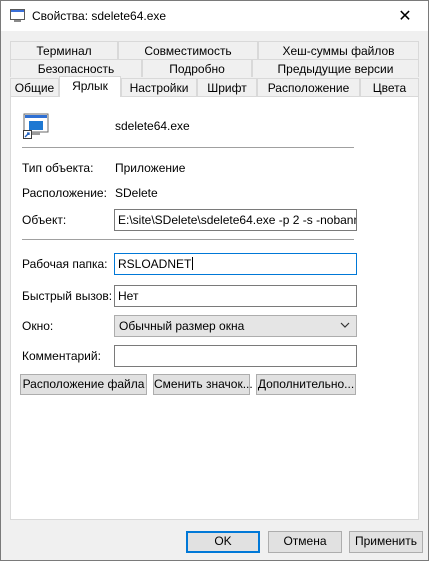 The height and width of the screenshot is (561, 429). I want to click on shortcut-name: sdelete64.exe, so click(152, 126).